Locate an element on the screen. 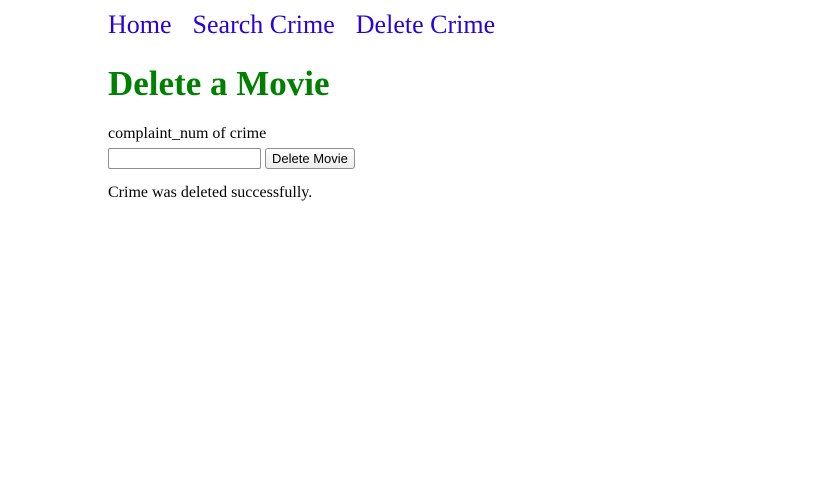 The width and height of the screenshot is (831, 482). nav-link-home: Home is located at coordinates (140, 25).